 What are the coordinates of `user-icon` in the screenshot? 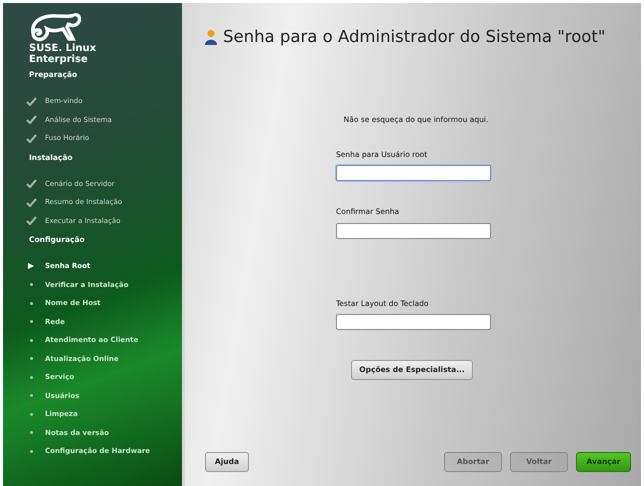 It's located at (211, 37).